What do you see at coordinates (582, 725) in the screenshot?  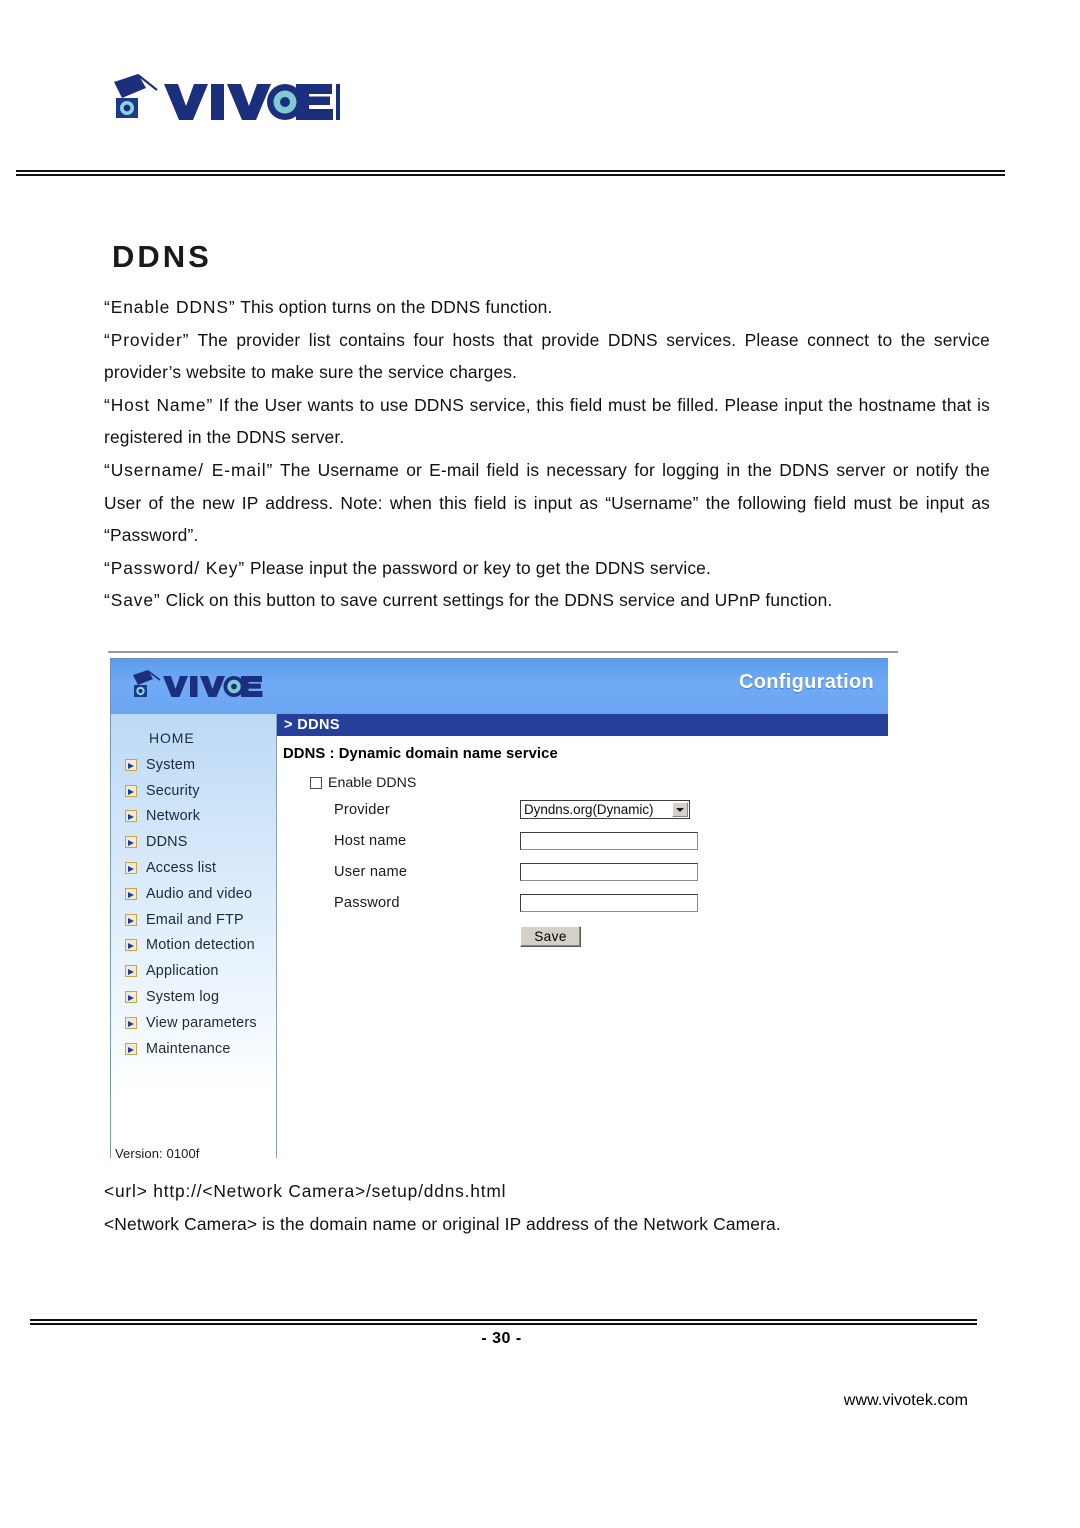 I see `breadcrumb: > DDNS` at bounding box center [582, 725].